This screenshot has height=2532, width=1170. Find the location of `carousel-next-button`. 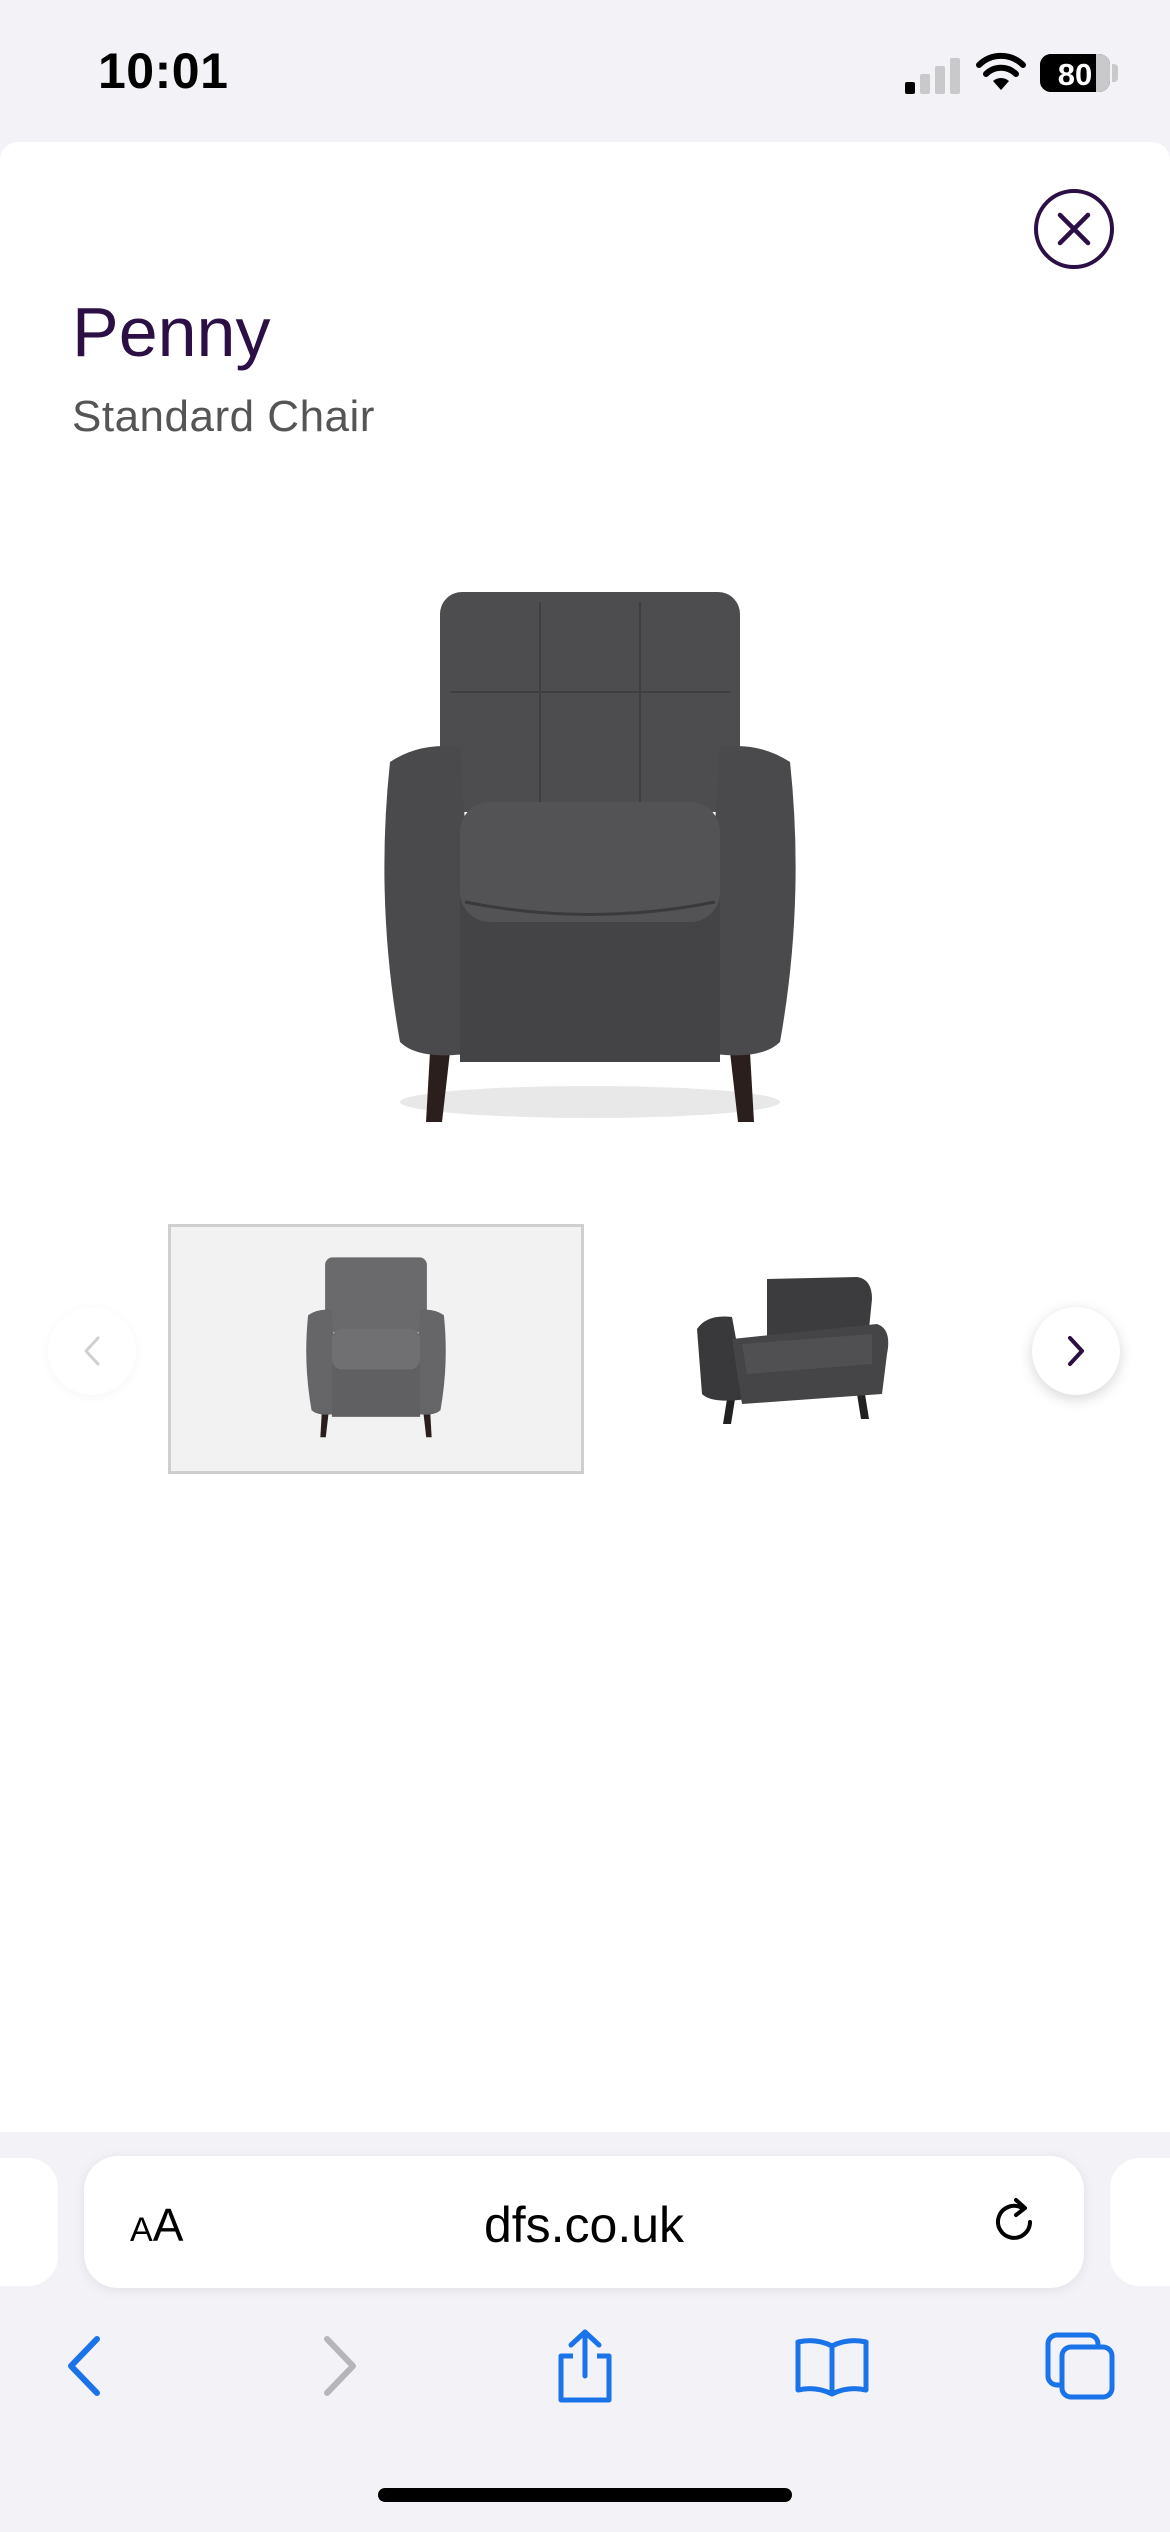

carousel-next-button is located at coordinates (1076, 1351).